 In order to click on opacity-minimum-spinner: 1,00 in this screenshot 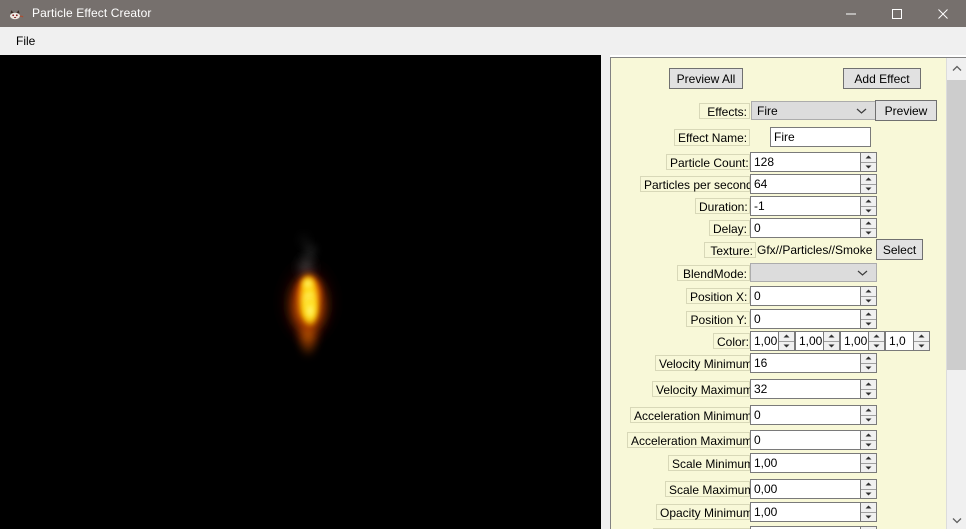, I will do `click(813, 512)`.